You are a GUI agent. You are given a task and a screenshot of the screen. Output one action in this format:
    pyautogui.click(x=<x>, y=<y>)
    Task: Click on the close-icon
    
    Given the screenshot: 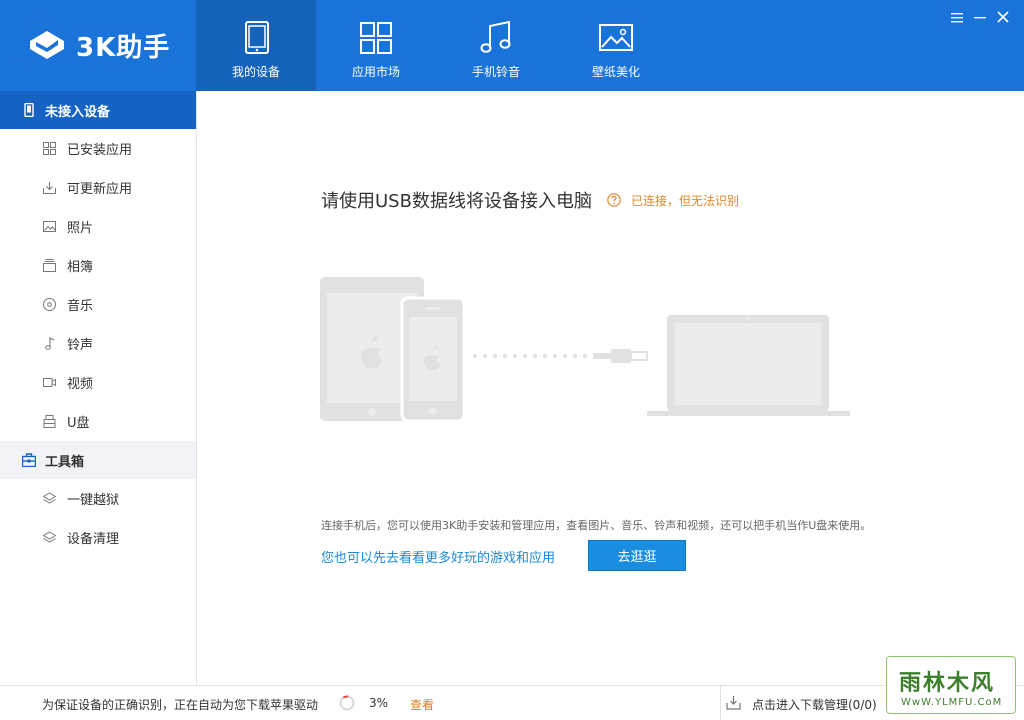 What is the action you would take?
    pyautogui.click(x=1003, y=17)
    